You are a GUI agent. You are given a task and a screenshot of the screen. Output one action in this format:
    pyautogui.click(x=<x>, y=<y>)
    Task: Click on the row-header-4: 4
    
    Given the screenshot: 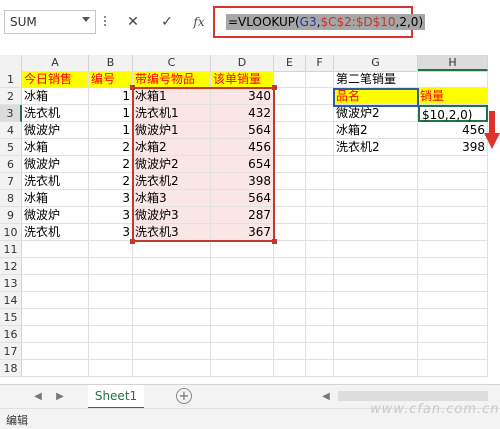 What is the action you would take?
    pyautogui.click(x=11, y=130)
    